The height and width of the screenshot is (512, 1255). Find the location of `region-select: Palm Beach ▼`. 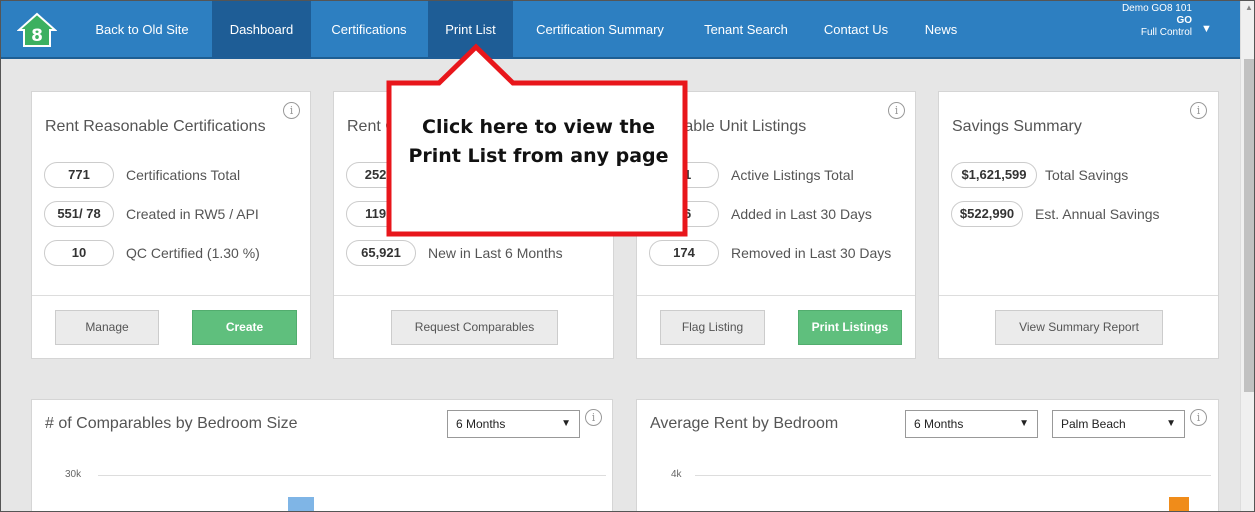

region-select: Palm Beach ▼ is located at coordinates (1118, 424).